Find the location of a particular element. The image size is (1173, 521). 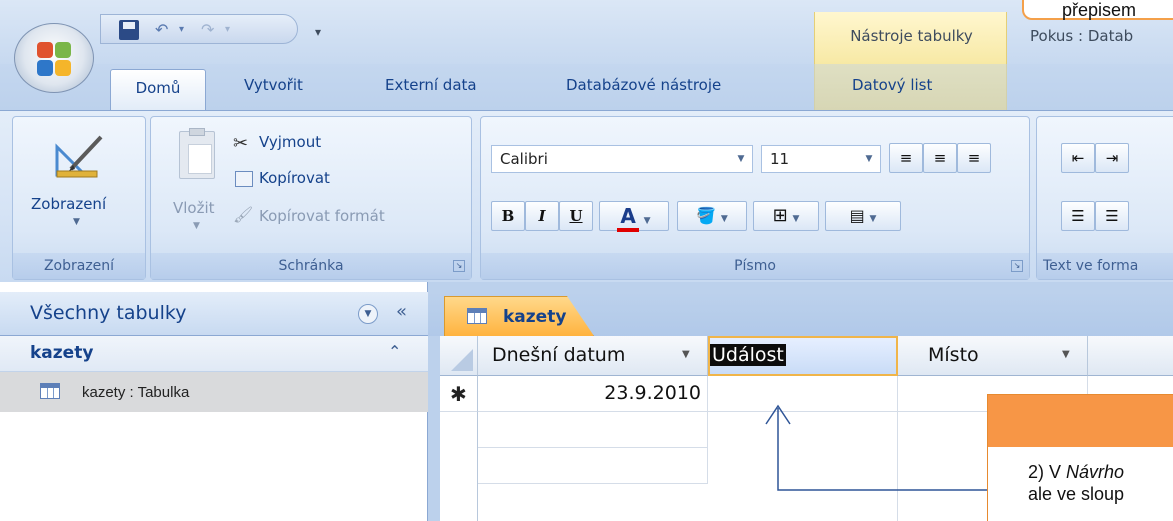

annotation-bottom-text: 2) V Návrho ale ve sloup is located at coordinates (1076, 483).